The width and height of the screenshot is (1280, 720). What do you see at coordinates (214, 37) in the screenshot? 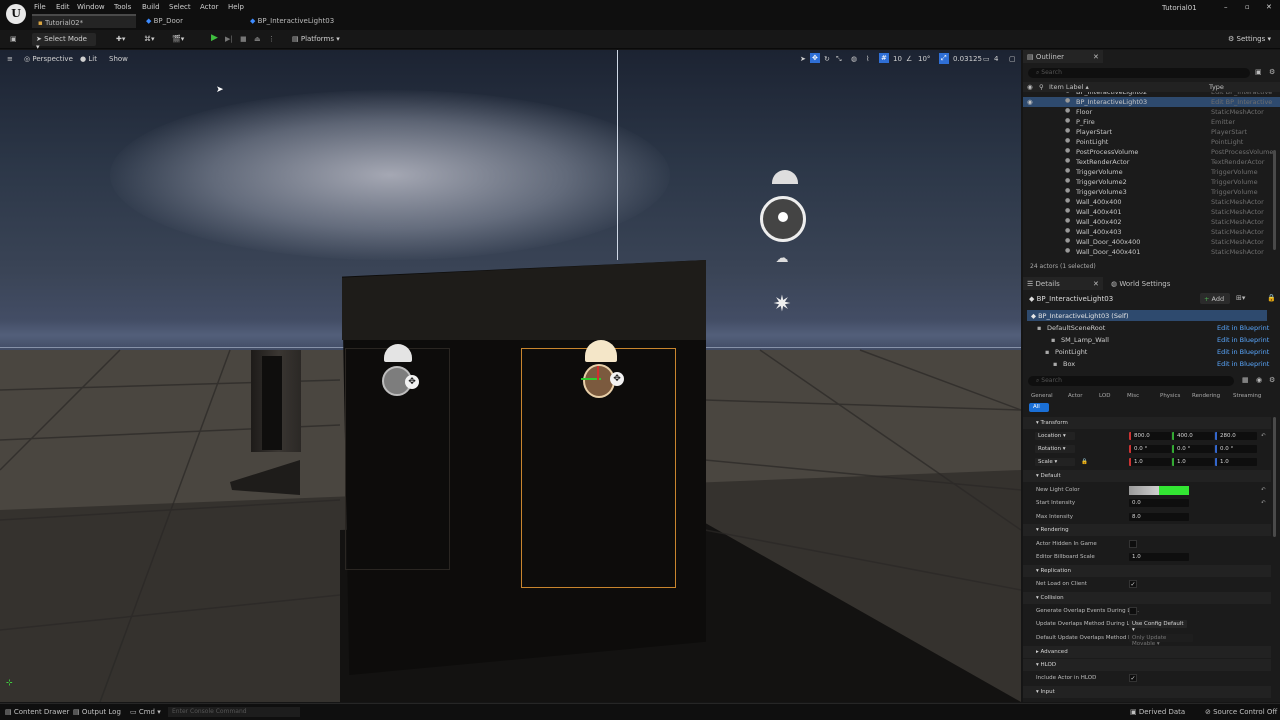
I see `play-button: ▶` at bounding box center [214, 37].